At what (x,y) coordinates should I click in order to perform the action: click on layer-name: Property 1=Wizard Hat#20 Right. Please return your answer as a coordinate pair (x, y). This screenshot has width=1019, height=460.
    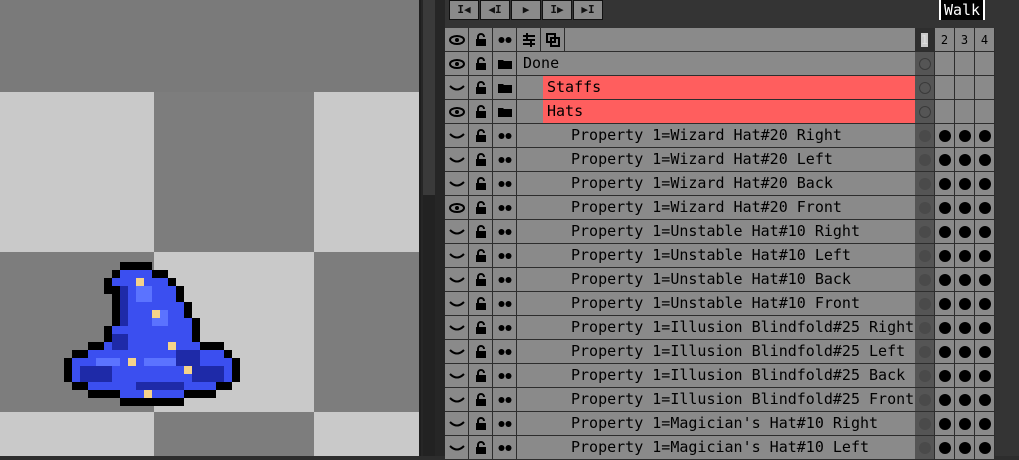
    Looking at the image, I should click on (706, 135).